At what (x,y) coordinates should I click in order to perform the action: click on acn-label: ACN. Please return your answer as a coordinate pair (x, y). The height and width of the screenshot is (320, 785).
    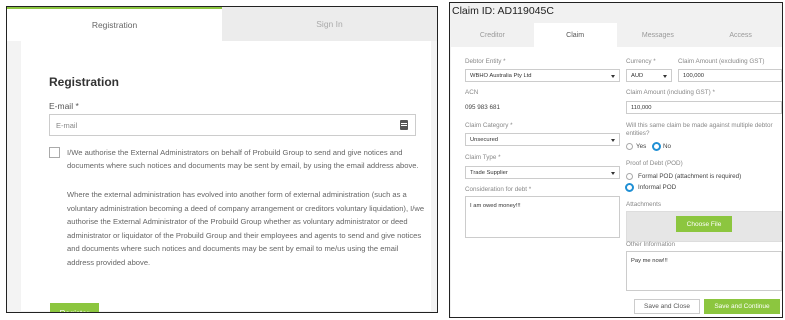
    Looking at the image, I should click on (472, 92).